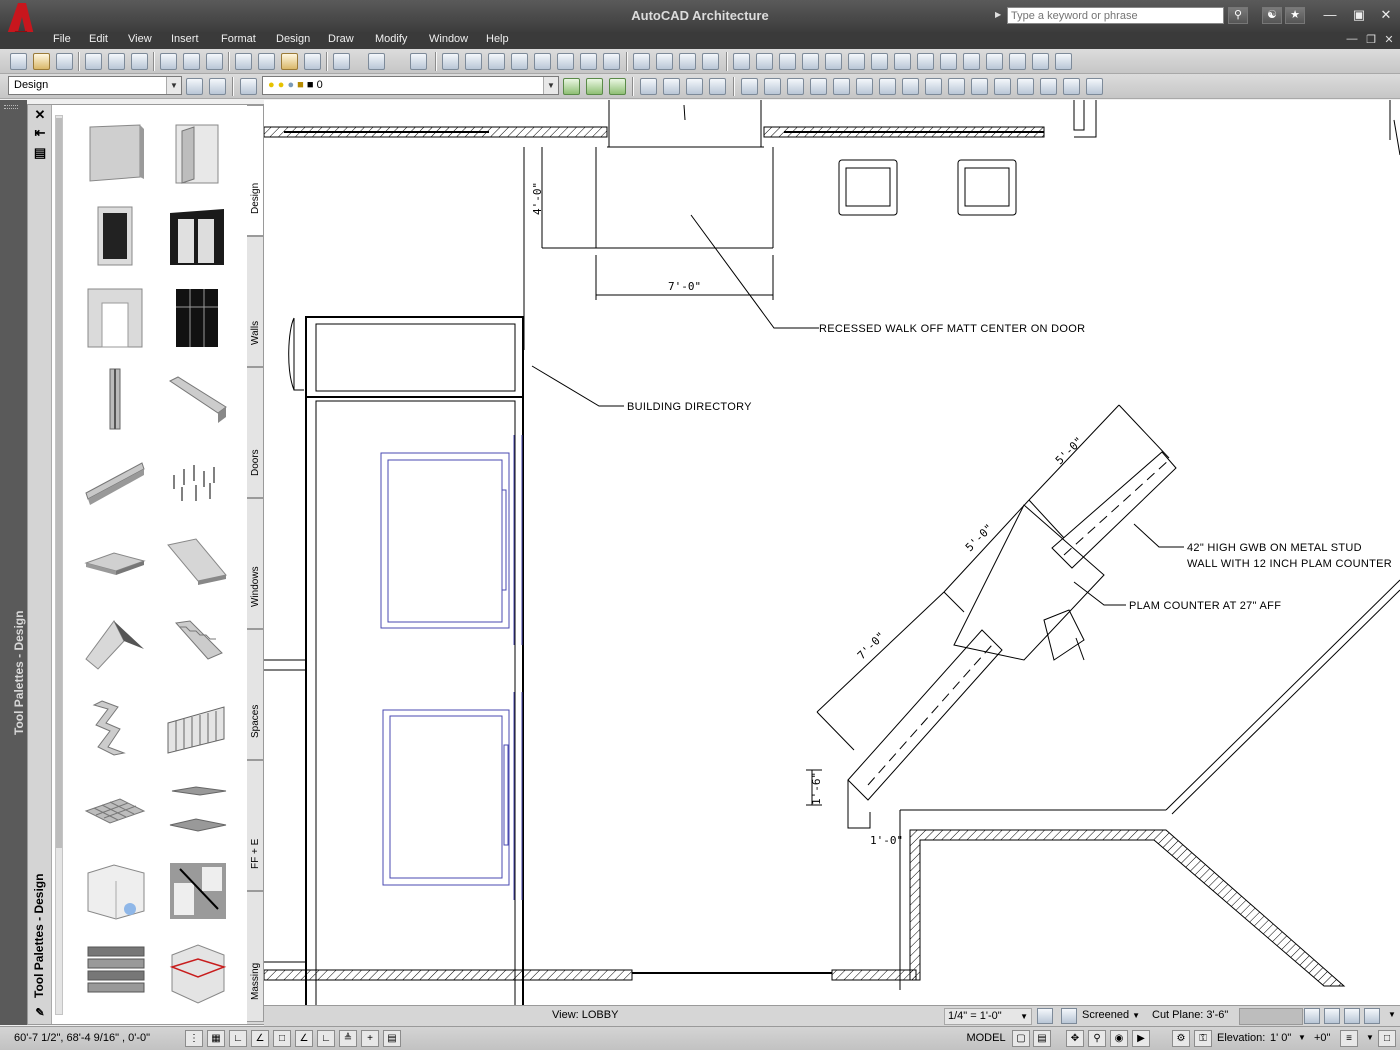 The width and height of the screenshot is (1400, 1050). Describe the element at coordinates (933, 86) in the screenshot. I see `stretch-icon` at that location.